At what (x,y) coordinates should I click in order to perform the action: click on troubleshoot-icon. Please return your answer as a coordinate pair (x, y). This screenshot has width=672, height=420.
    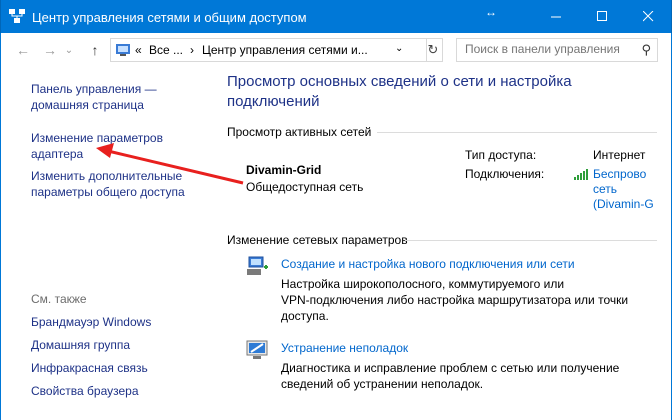
    Looking at the image, I should click on (257, 349).